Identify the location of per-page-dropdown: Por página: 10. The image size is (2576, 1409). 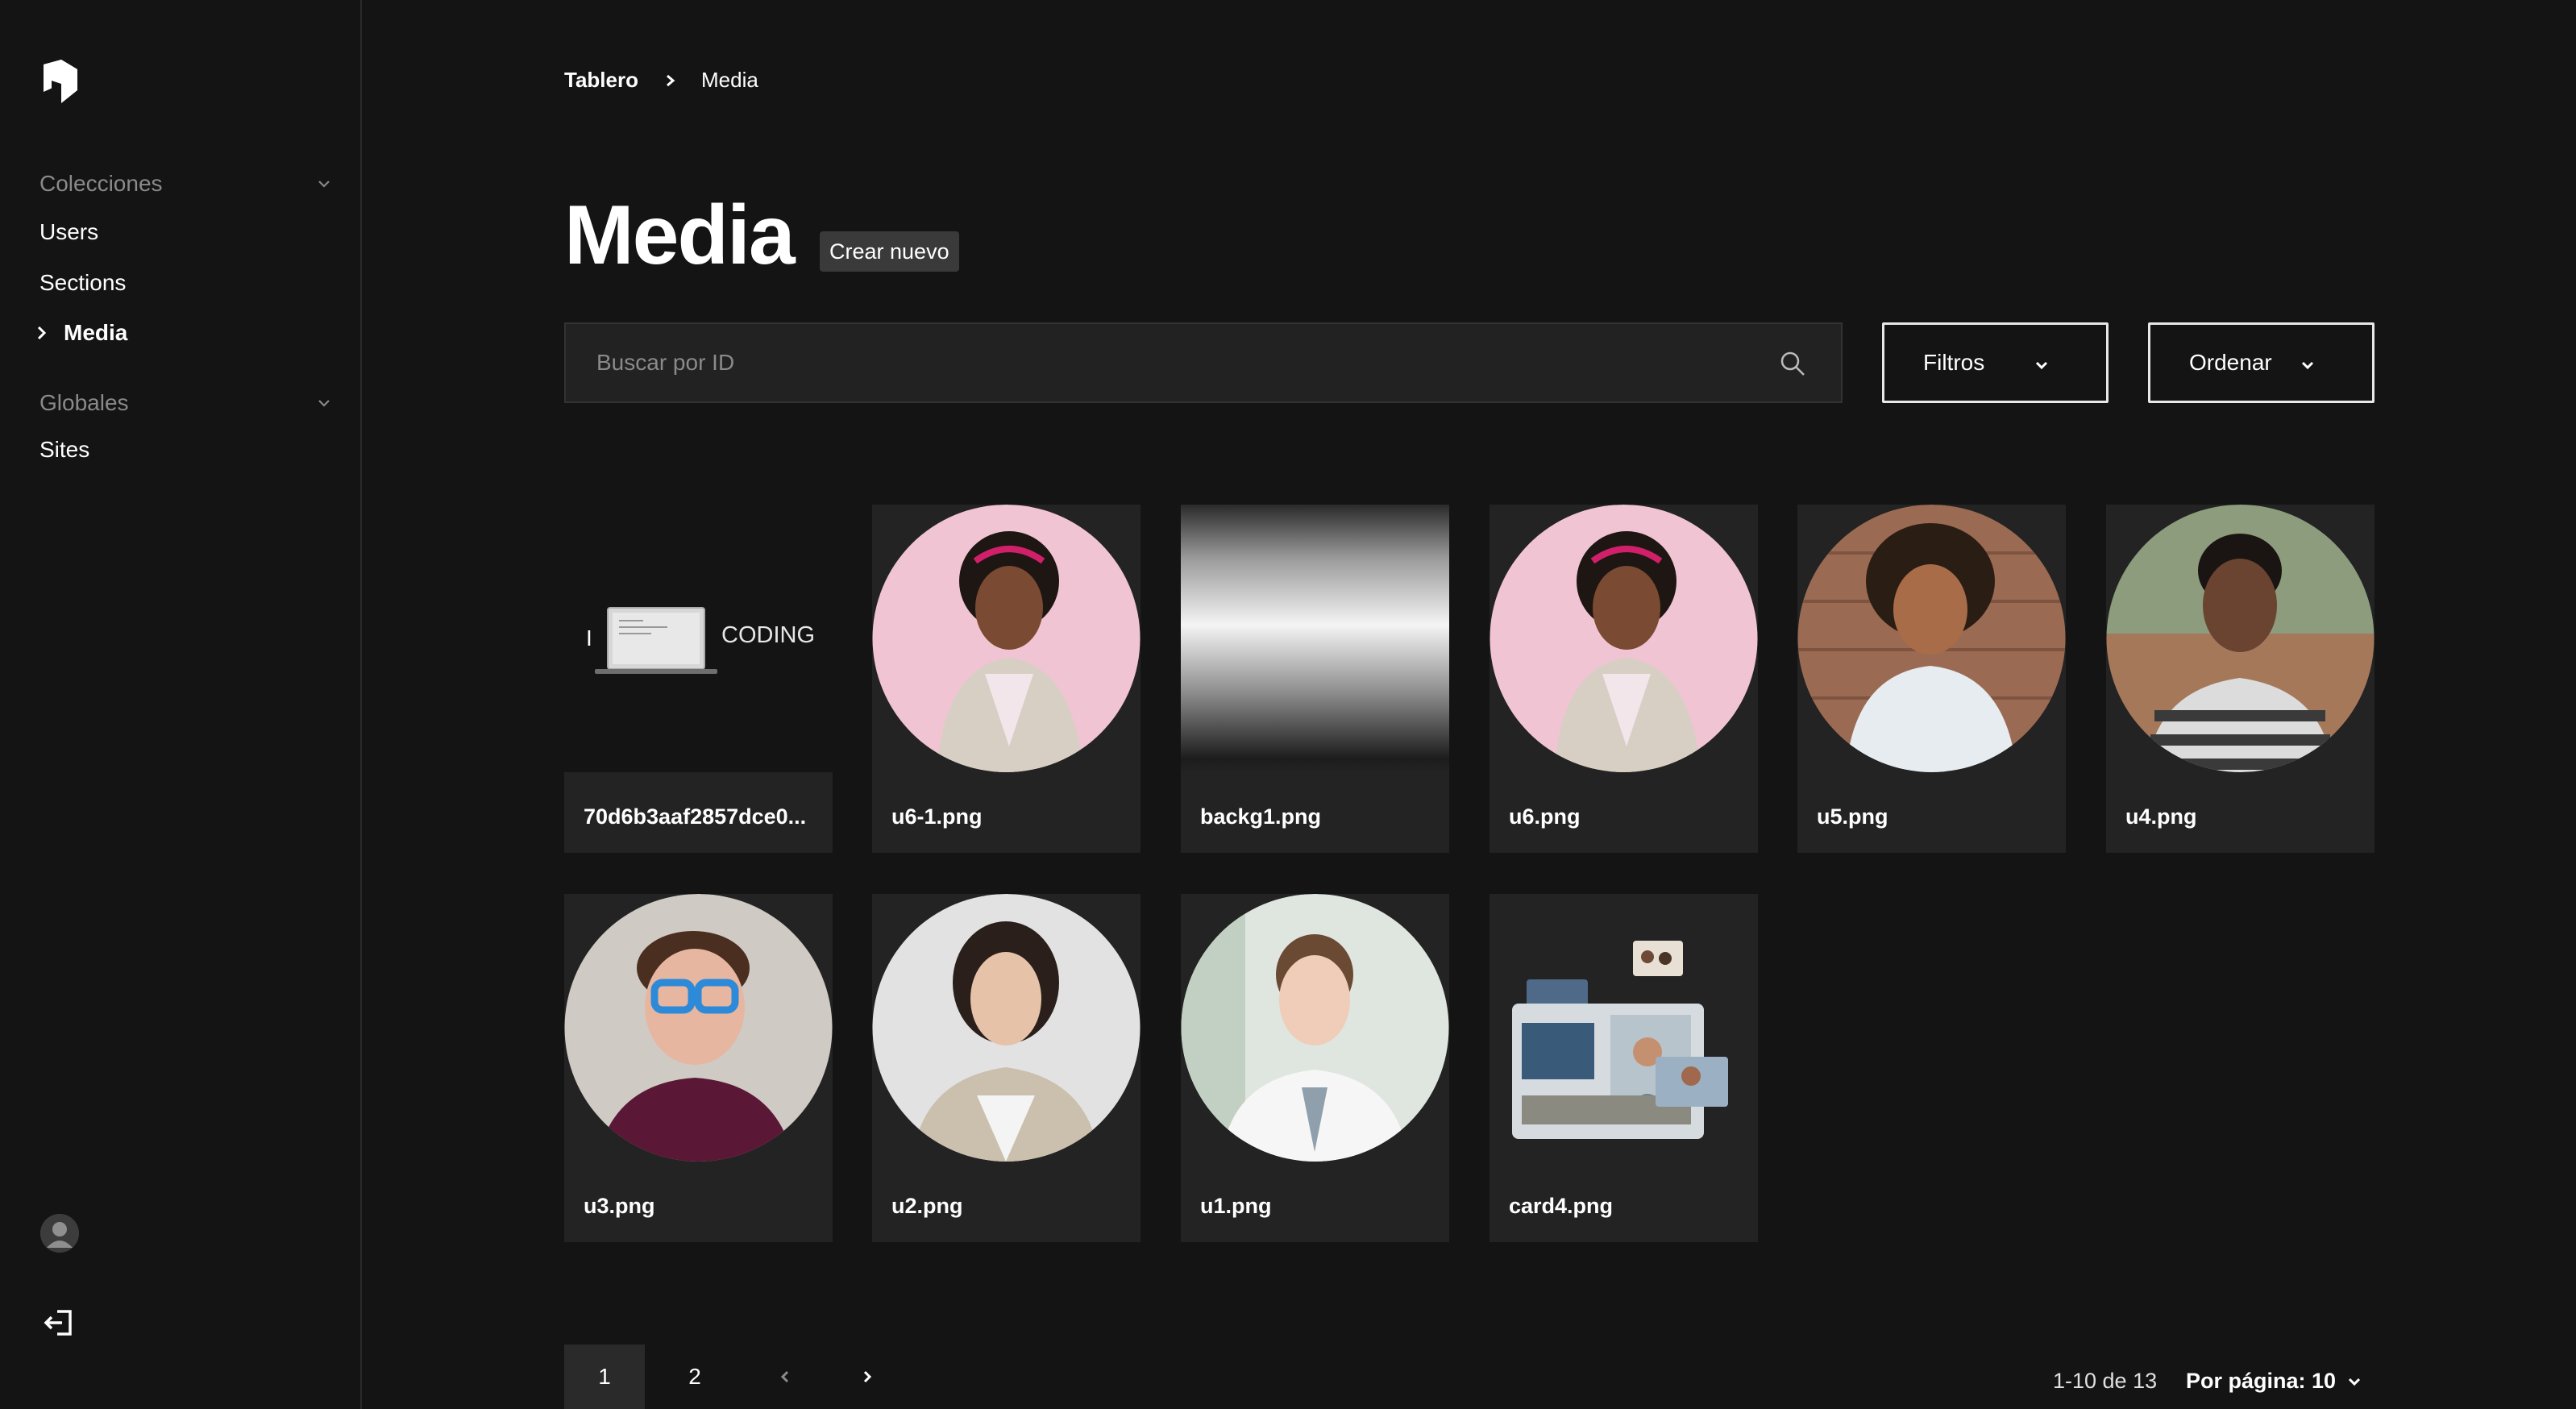
(2274, 1381).